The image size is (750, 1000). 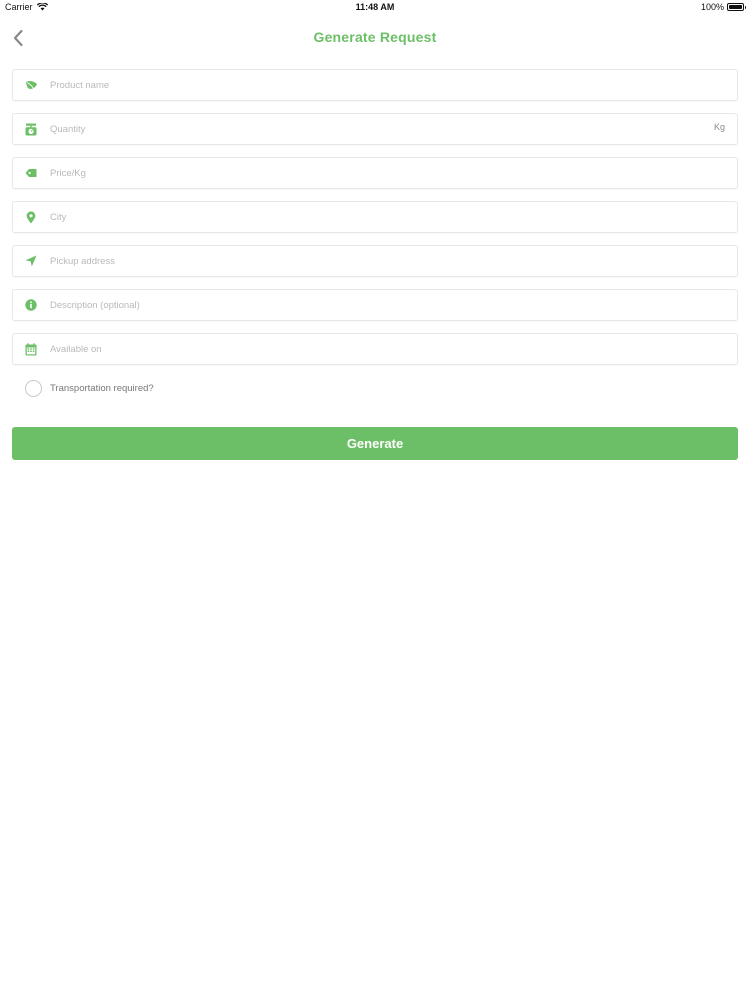 I want to click on pickup-address-placeholder: Pickup address, so click(x=82, y=261).